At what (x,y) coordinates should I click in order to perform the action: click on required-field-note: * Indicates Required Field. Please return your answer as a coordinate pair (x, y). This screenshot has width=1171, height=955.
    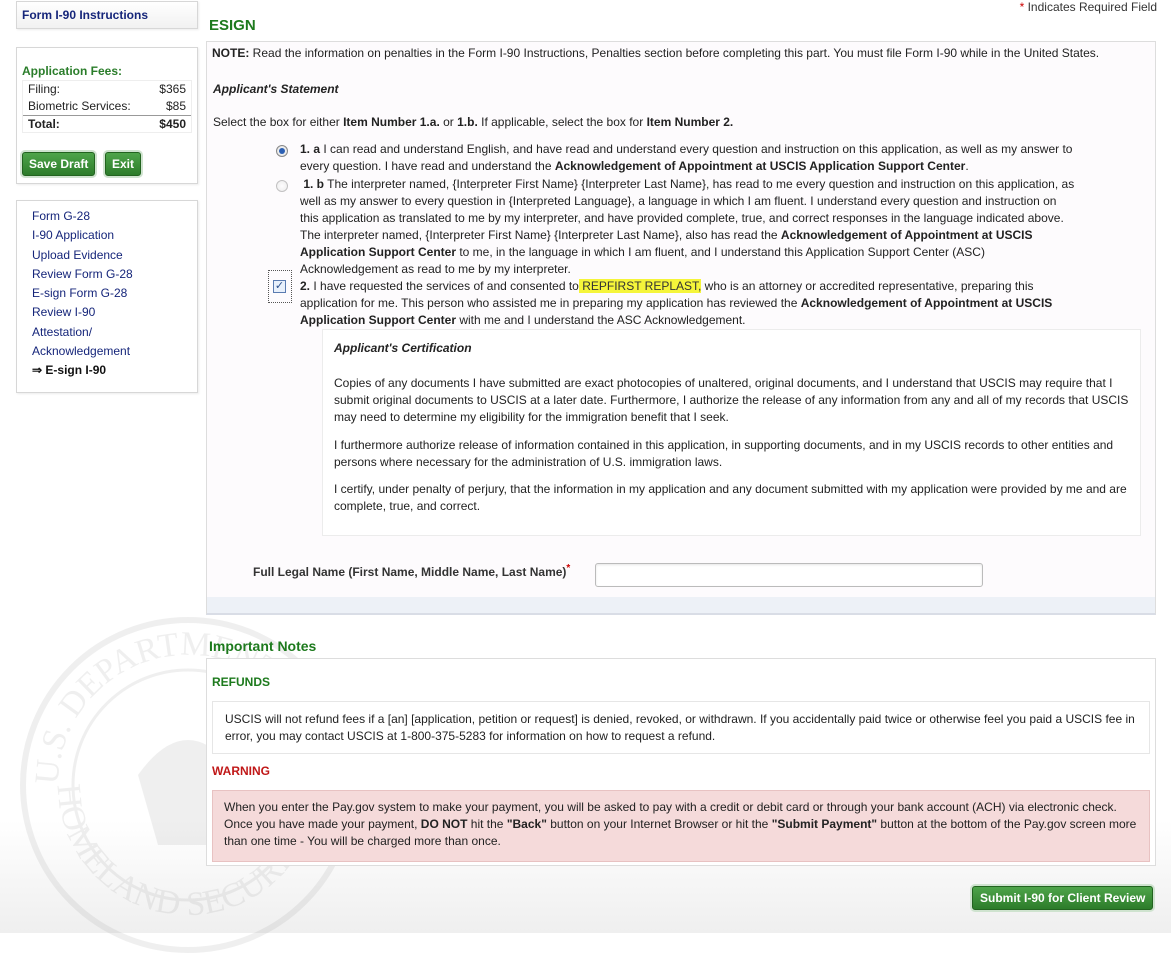
    Looking at the image, I should click on (1088, 7).